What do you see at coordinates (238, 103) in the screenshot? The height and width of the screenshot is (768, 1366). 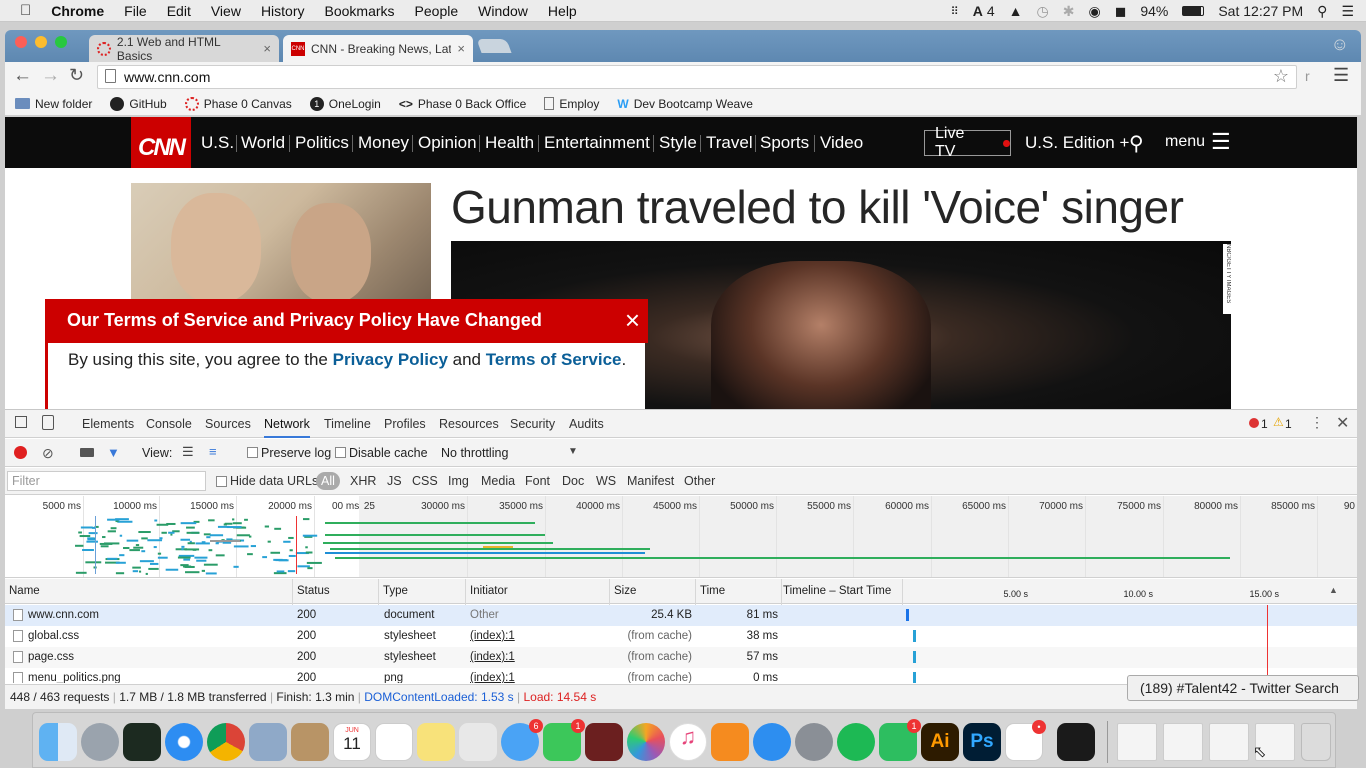 I see `bookmark-phase0-canvas: Phase 0 Canvas` at bounding box center [238, 103].